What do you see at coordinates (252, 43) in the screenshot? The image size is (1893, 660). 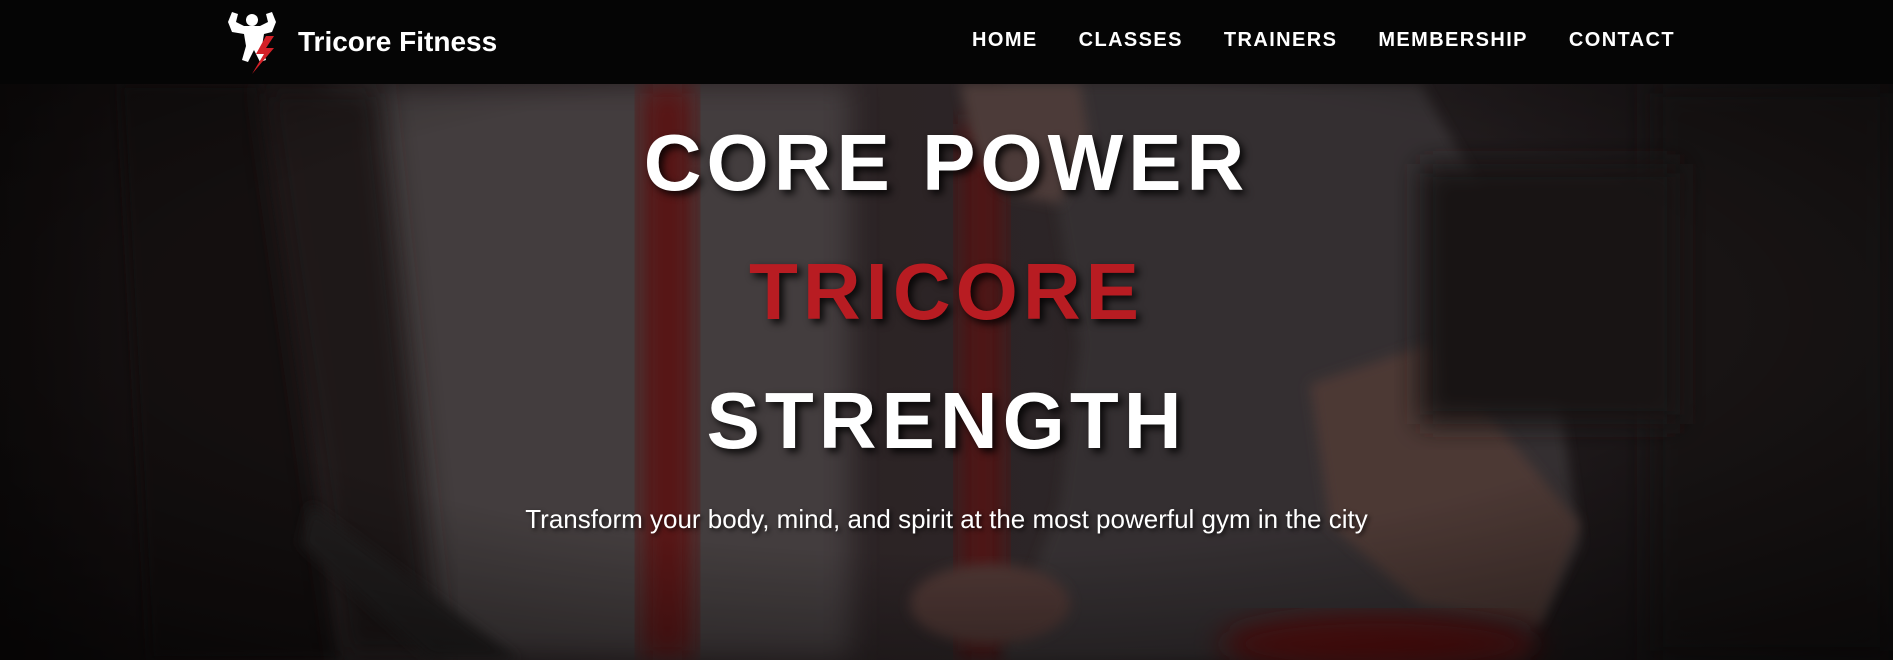 I see `flexing-bodybuilder-lightning-icon` at bounding box center [252, 43].